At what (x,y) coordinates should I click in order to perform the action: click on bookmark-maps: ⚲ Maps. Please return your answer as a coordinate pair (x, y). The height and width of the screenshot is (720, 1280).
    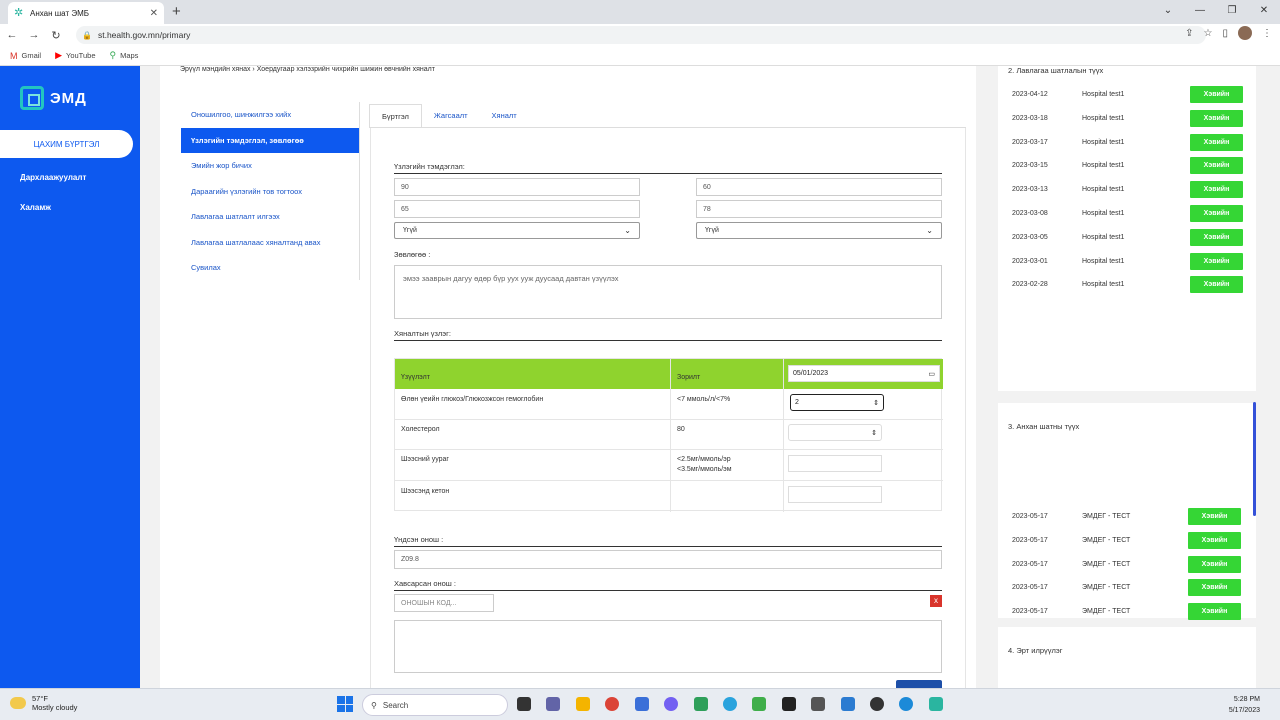
    Looking at the image, I should click on (124, 55).